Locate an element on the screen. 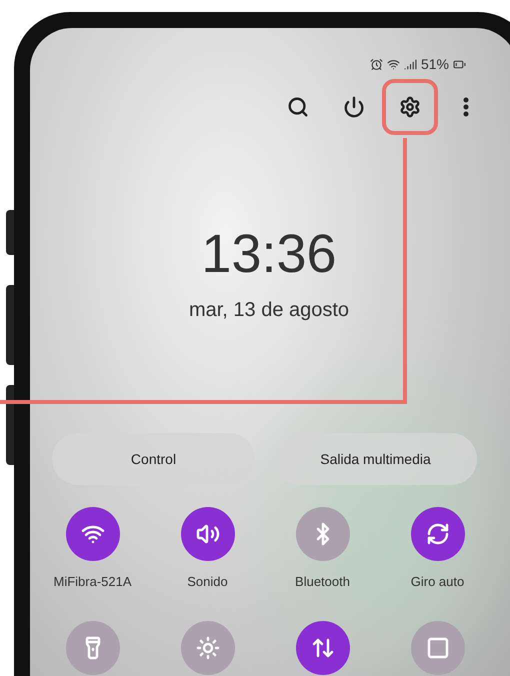 This screenshot has width=510, height=676. rotate-icon is located at coordinates (438, 534).